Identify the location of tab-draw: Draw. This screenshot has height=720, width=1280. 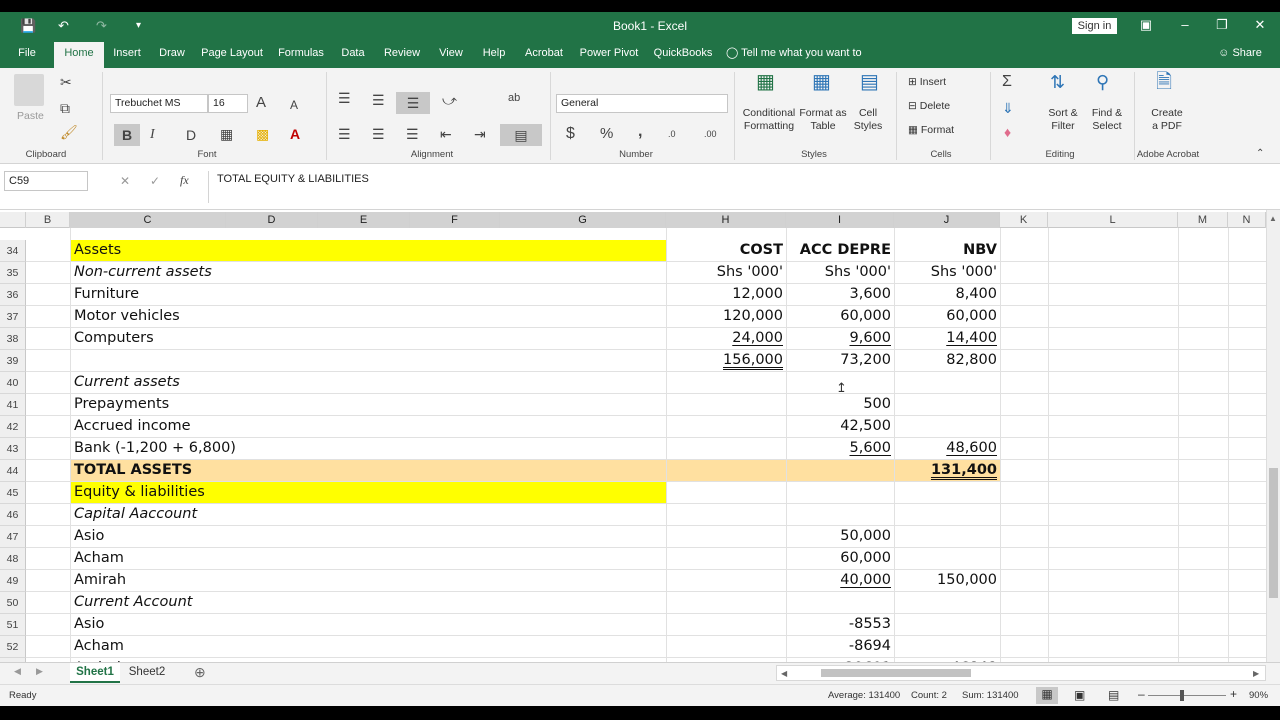
(172, 55).